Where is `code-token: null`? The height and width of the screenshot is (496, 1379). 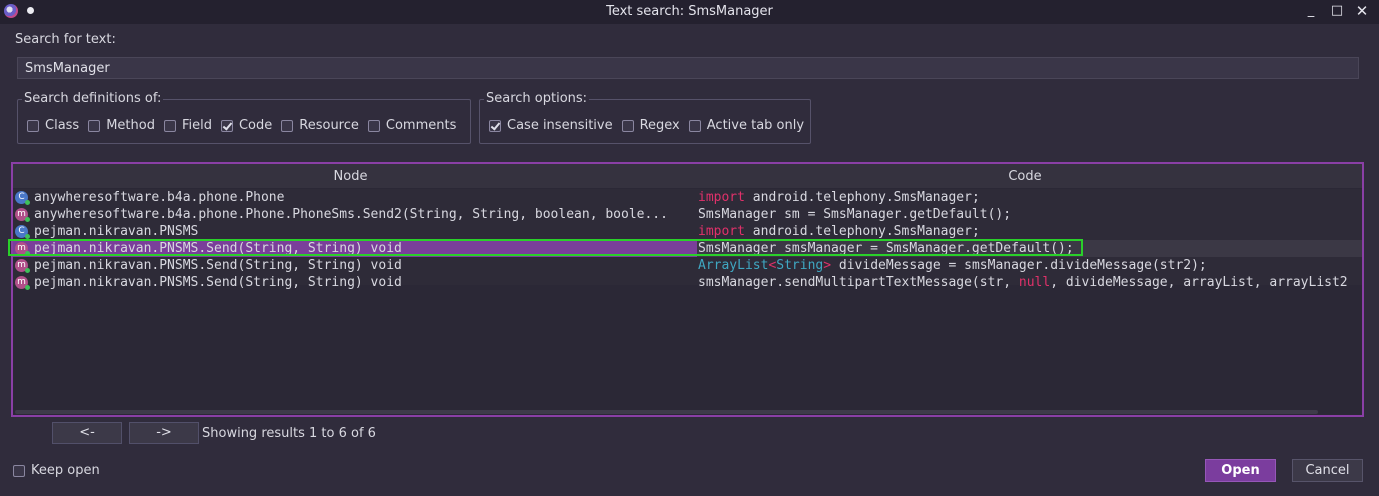 code-token: null is located at coordinates (1034, 282).